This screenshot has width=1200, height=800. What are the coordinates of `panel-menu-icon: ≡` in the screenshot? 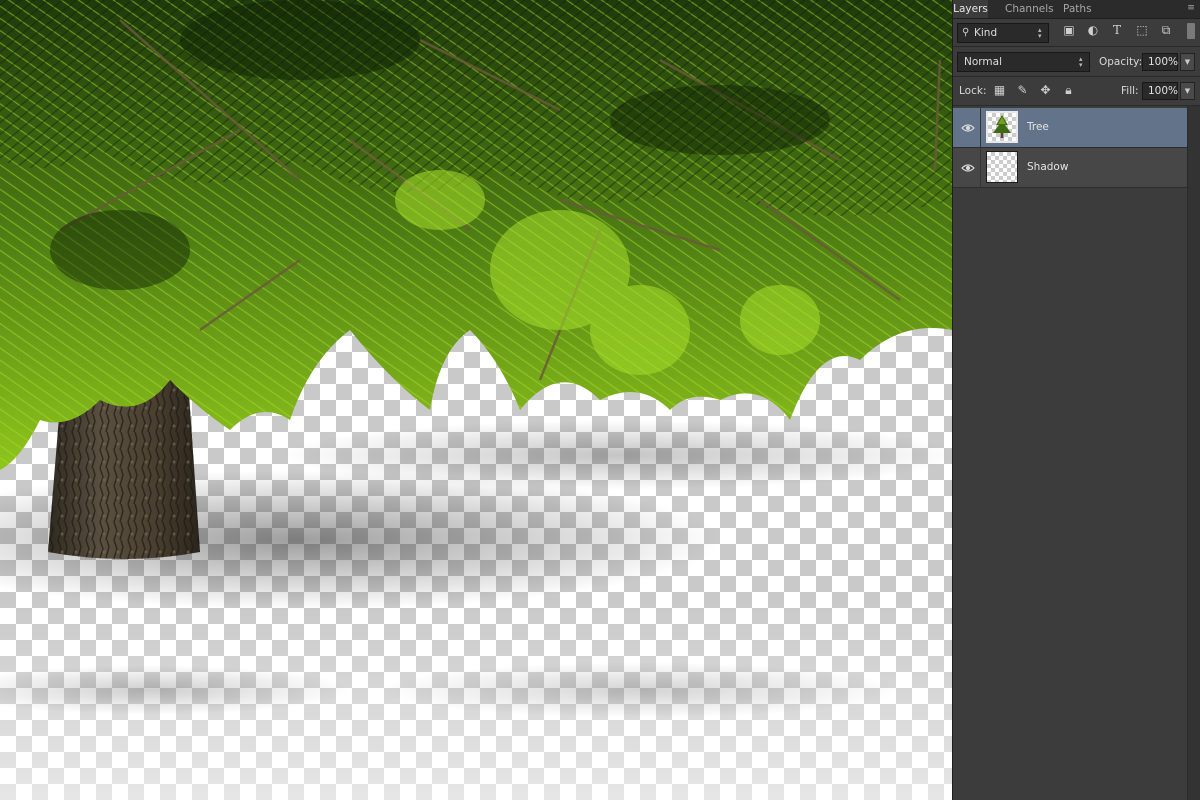 It's located at (1191, 8).